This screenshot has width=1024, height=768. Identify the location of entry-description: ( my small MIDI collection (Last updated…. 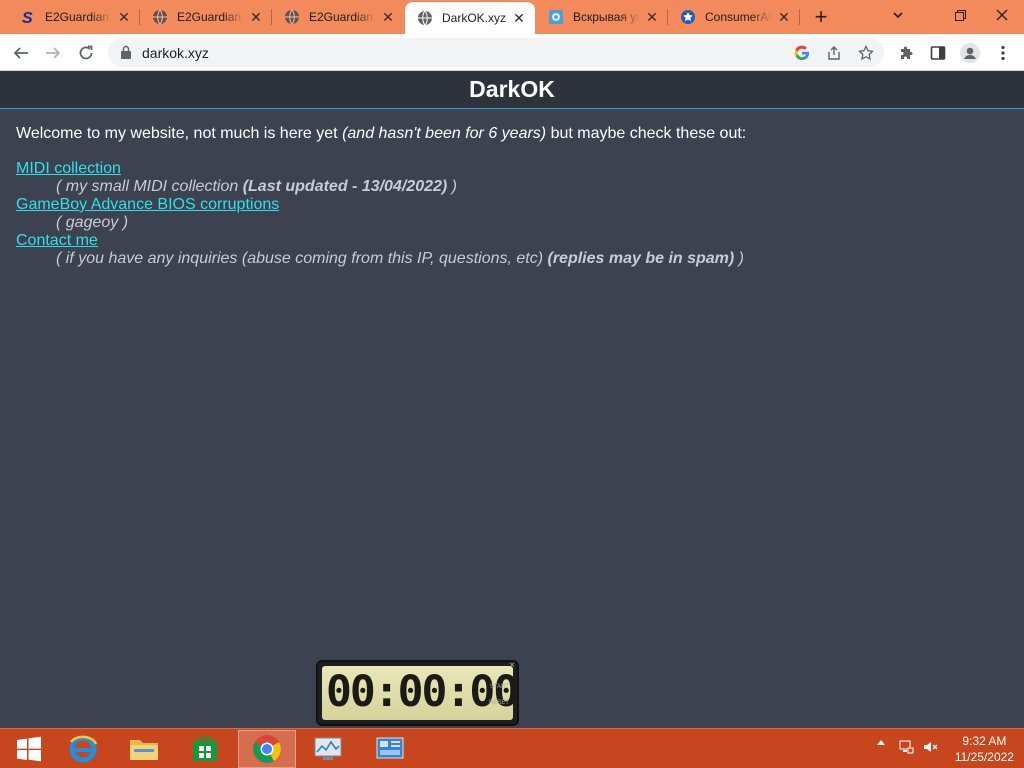
(511, 187).